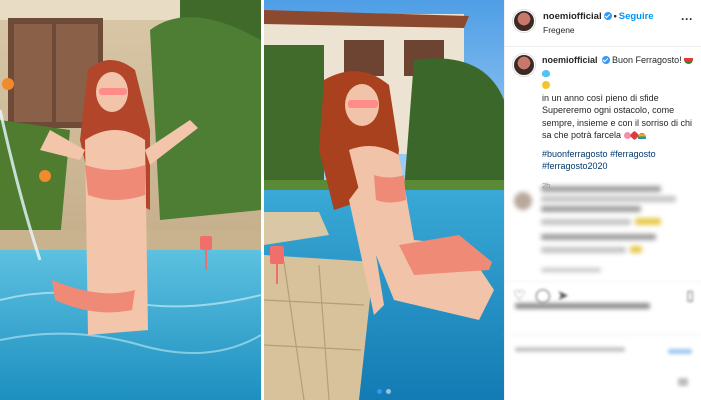 Image resolution: width=701 pixels, height=400 pixels. What do you see at coordinates (546, 73) in the screenshot?
I see `wave-emoji-icon` at bounding box center [546, 73].